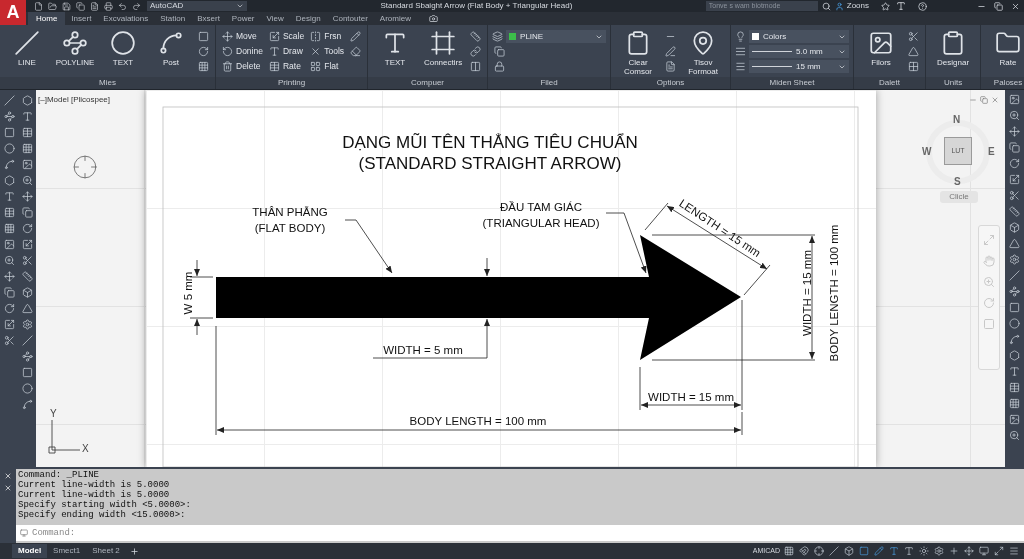  What do you see at coordinates (834, 551) in the screenshot?
I see `line-icon` at bounding box center [834, 551].